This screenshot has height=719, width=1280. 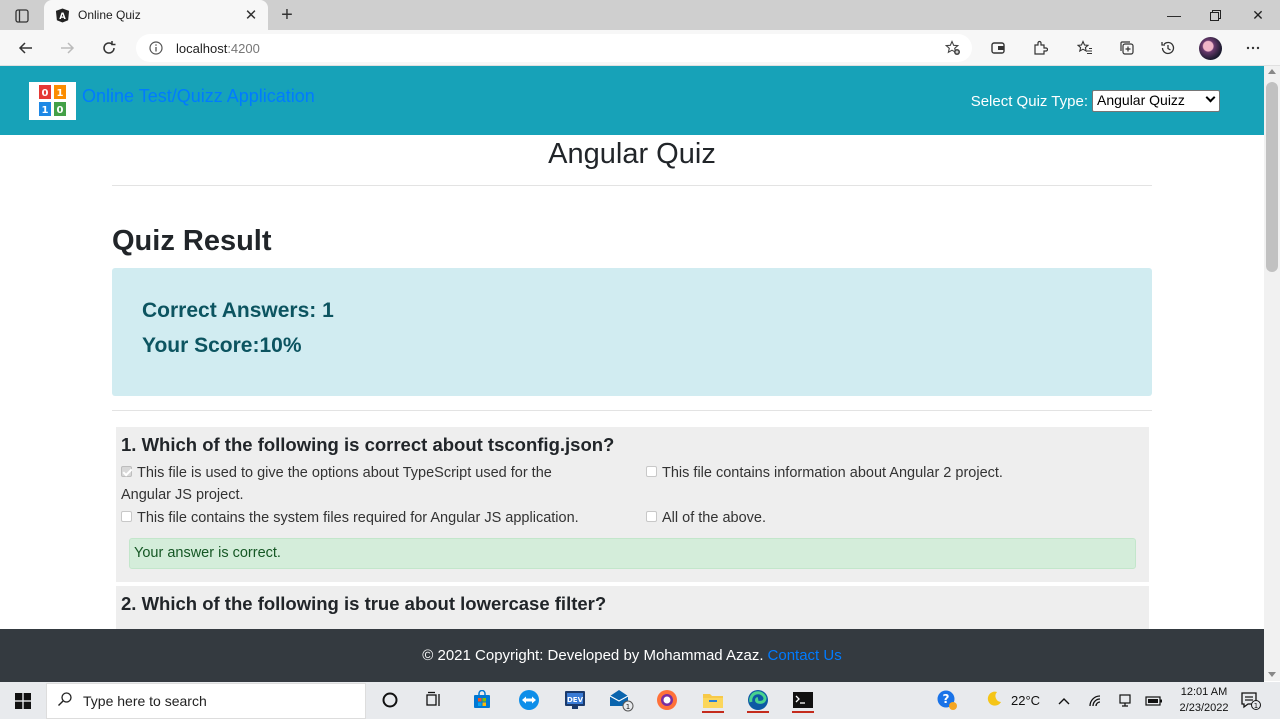 I want to click on tab-close-icon: ✕, so click(x=251, y=15).